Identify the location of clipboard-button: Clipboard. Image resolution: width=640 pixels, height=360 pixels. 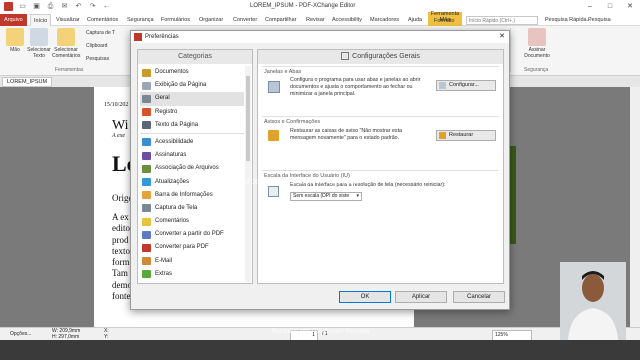
(96, 46).